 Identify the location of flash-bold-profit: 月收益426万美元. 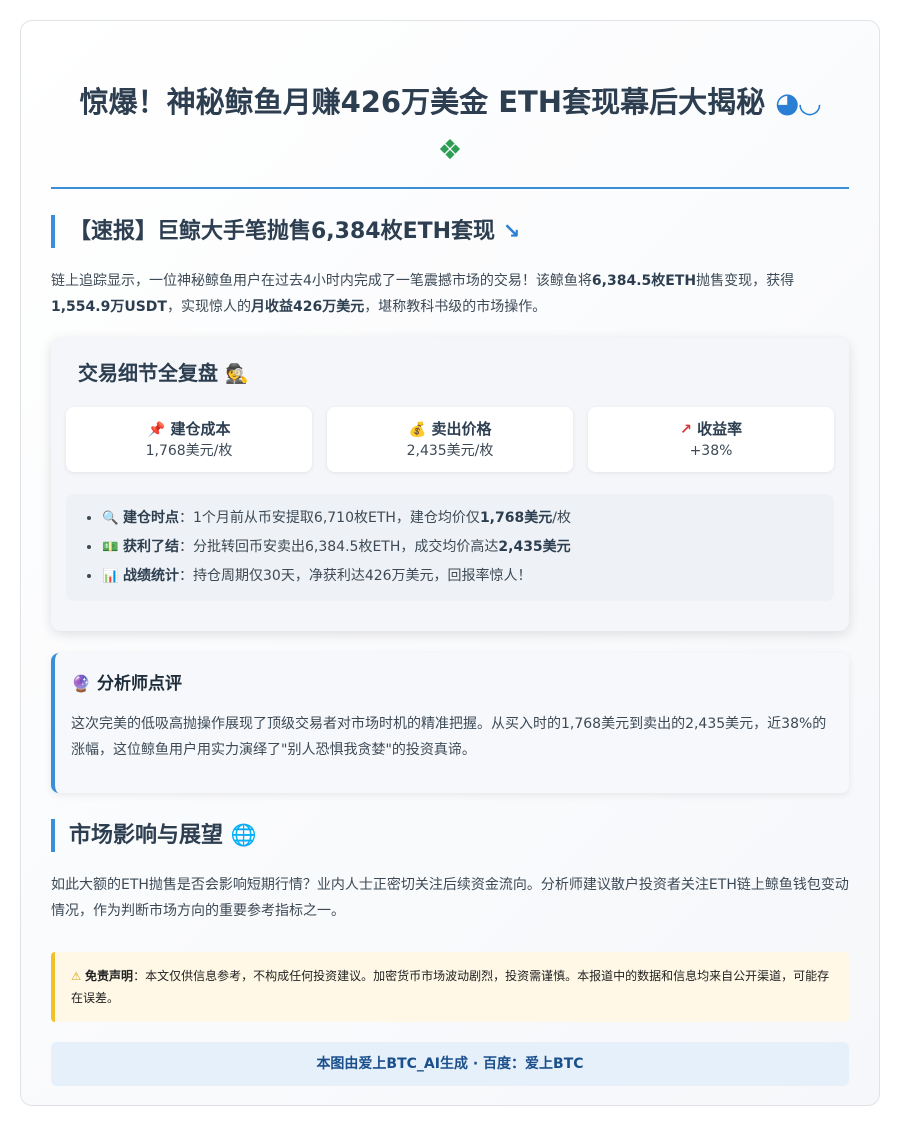
(307, 307).